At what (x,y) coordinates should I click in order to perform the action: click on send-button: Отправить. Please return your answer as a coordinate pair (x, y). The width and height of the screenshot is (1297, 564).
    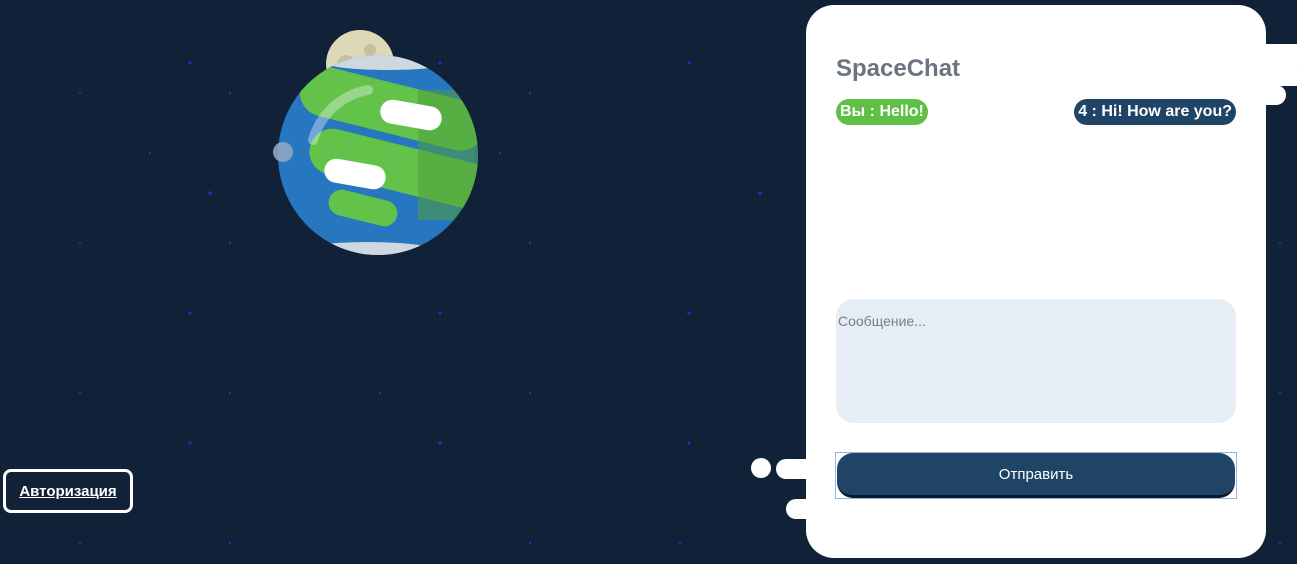
    Looking at the image, I should click on (1036, 475).